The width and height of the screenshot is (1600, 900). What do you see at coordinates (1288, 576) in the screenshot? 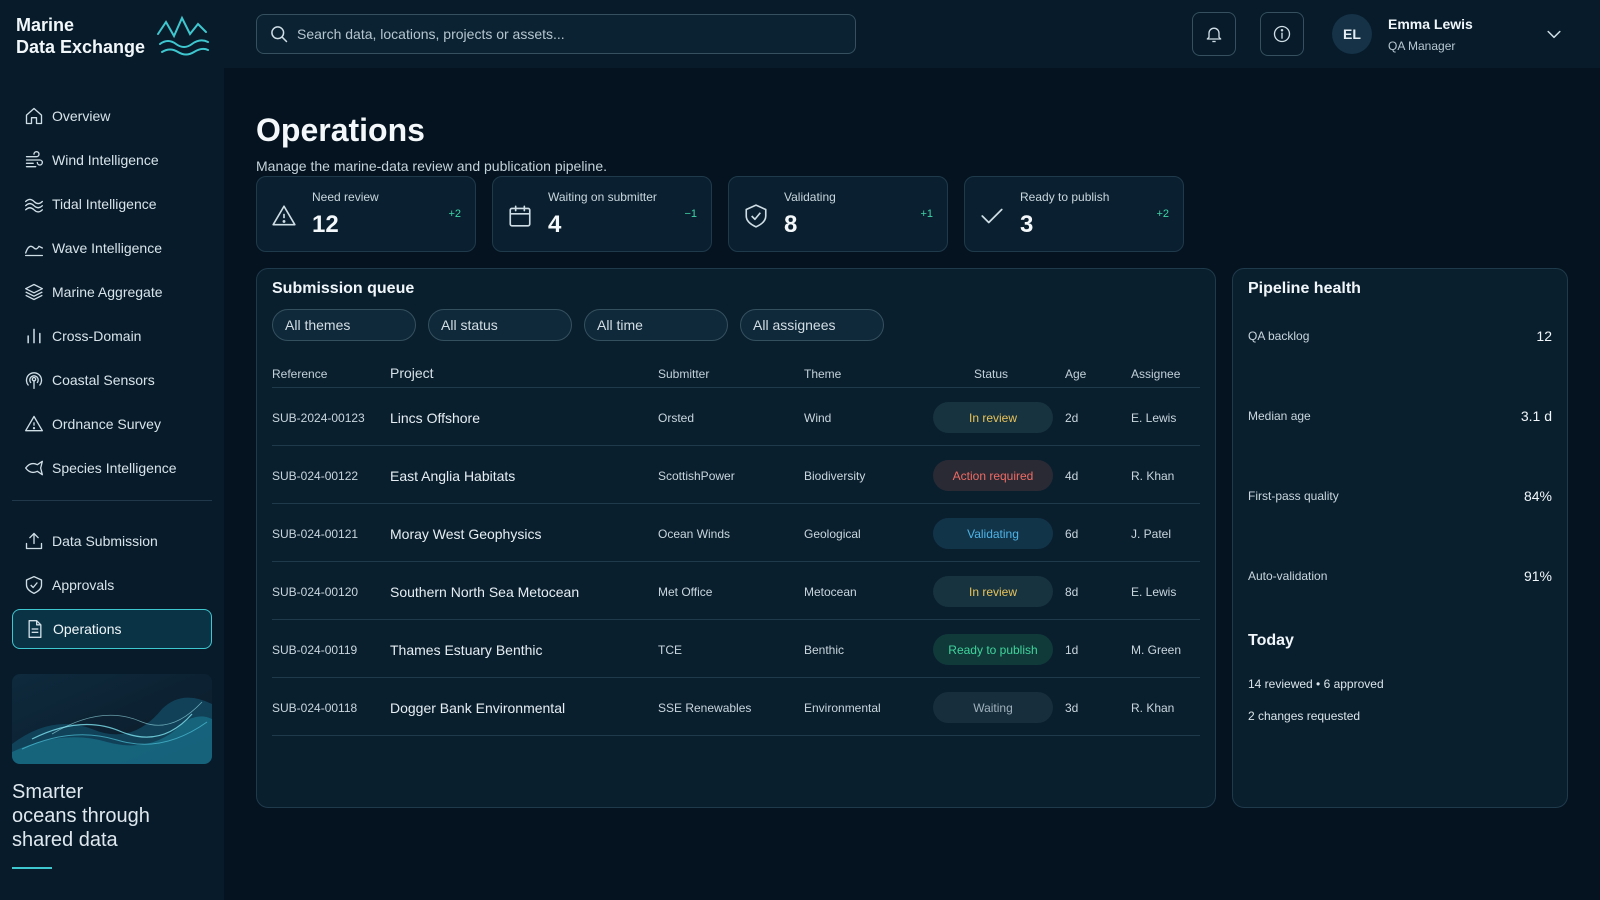
I see `metric-label-auto-validation: Auto-validation` at bounding box center [1288, 576].